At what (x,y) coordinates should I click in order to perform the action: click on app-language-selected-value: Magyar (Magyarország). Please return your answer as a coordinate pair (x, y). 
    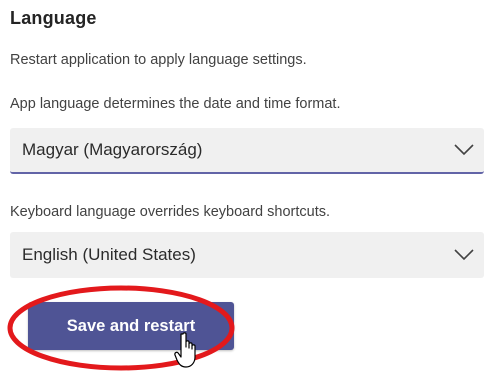
    Looking at the image, I should click on (112, 149).